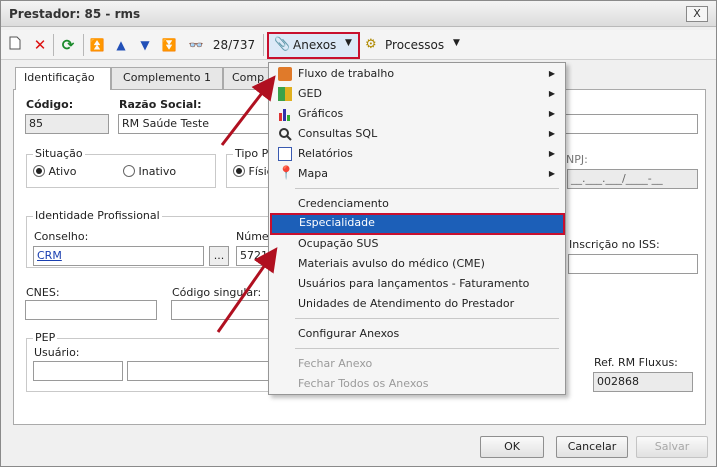 The height and width of the screenshot is (467, 717). What do you see at coordinates (253, 171) in the screenshot?
I see `fisica-radio: Físic` at bounding box center [253, 171].